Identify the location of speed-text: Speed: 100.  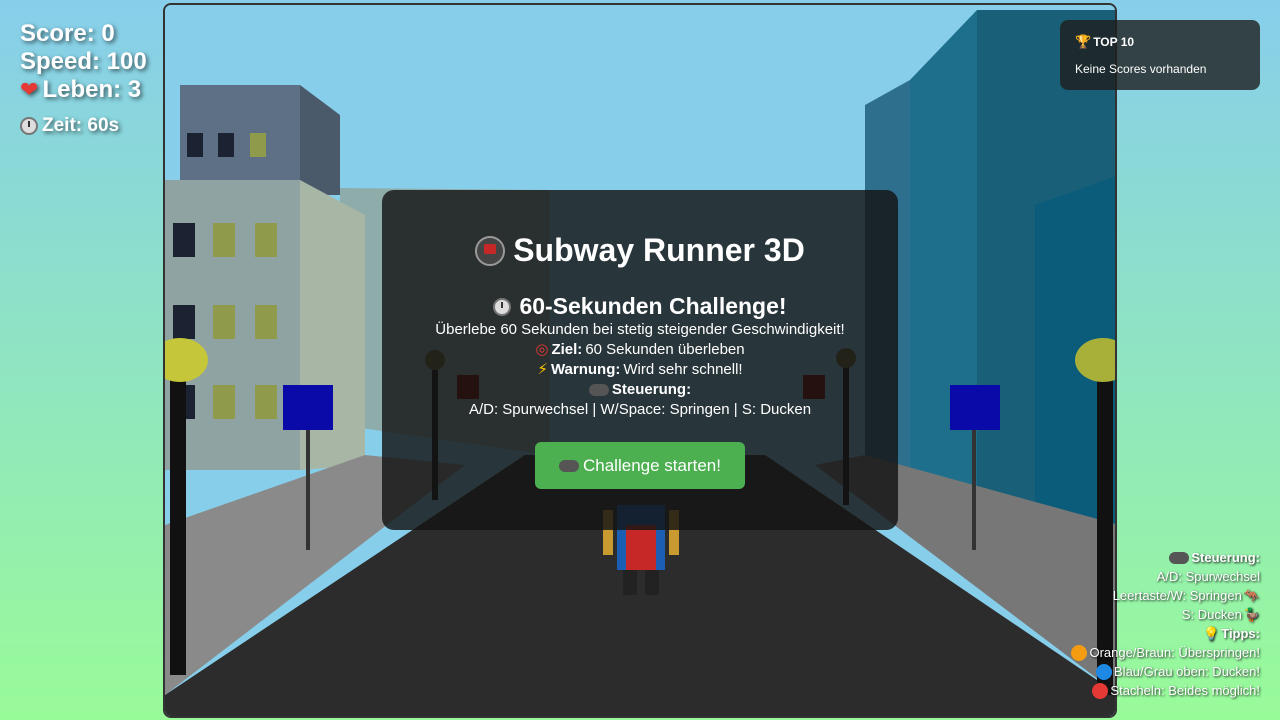
(83, 61).